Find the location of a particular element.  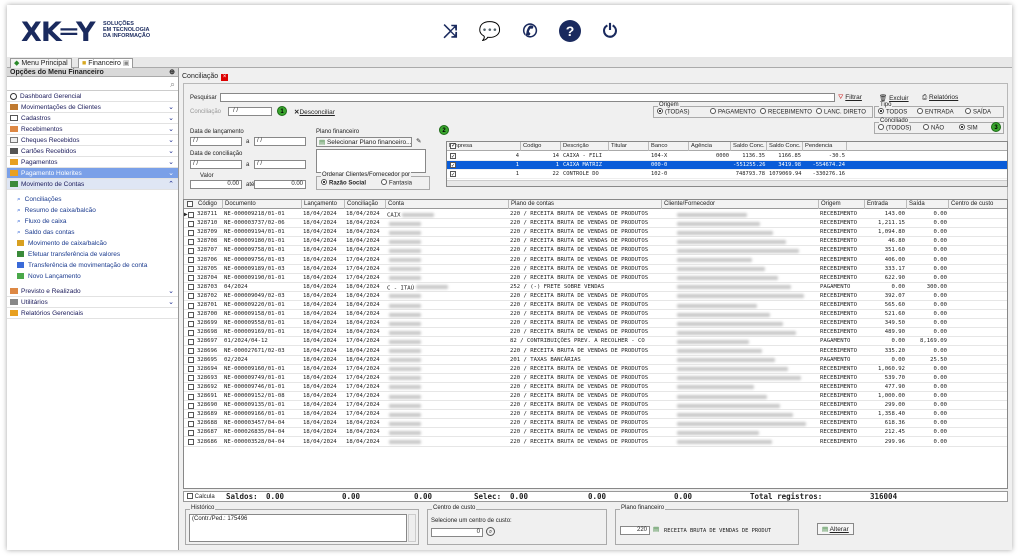

accounts-col-header: Codigo is located at coordinates (541, 146).